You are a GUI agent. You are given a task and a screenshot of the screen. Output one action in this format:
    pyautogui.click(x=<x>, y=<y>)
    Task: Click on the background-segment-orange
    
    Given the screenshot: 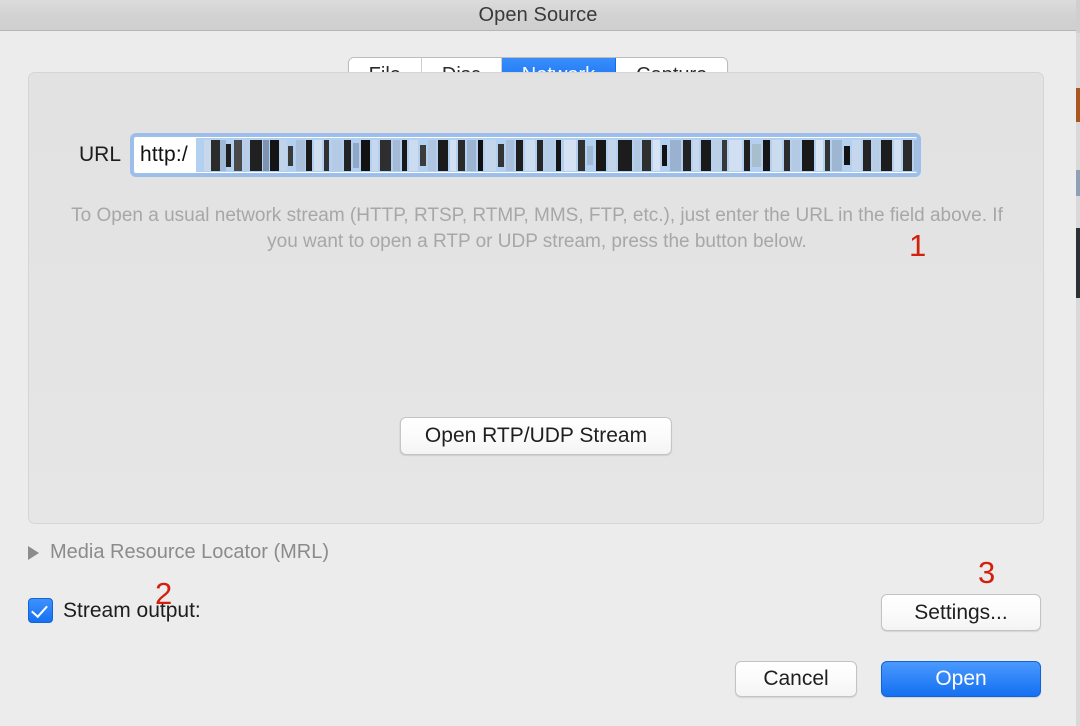 What is the action you would take?
    pyautogui.click(x=1078, y=105)
    